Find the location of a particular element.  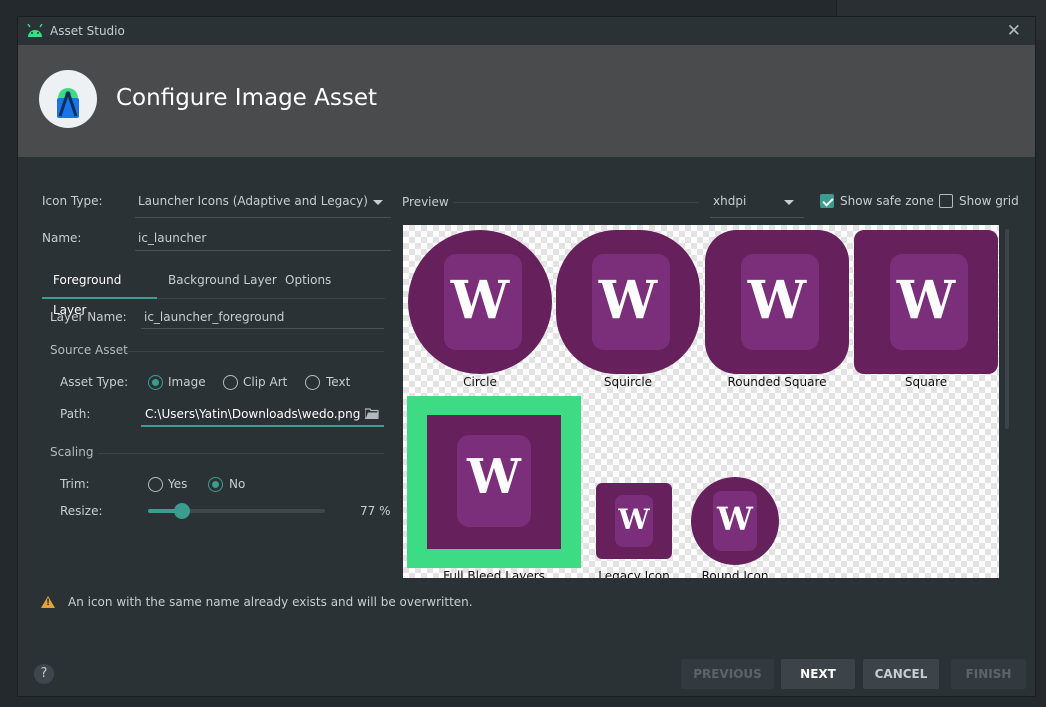

warning-icon: ! is located at coordinates (48, 602).